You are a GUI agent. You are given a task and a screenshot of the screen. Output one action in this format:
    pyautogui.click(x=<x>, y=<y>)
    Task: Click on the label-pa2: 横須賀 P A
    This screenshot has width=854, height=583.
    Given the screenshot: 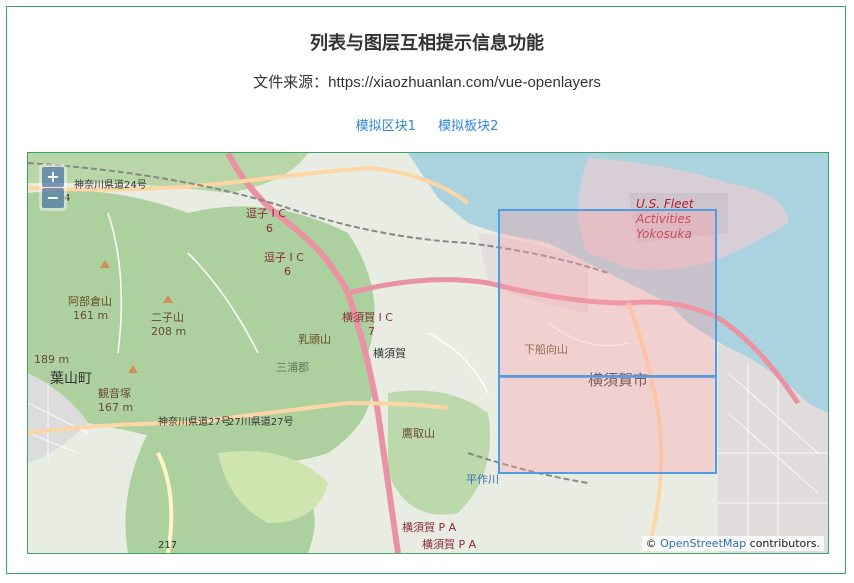 What is the action you would take?
    pyautogui.click(x=449, y=544)
    